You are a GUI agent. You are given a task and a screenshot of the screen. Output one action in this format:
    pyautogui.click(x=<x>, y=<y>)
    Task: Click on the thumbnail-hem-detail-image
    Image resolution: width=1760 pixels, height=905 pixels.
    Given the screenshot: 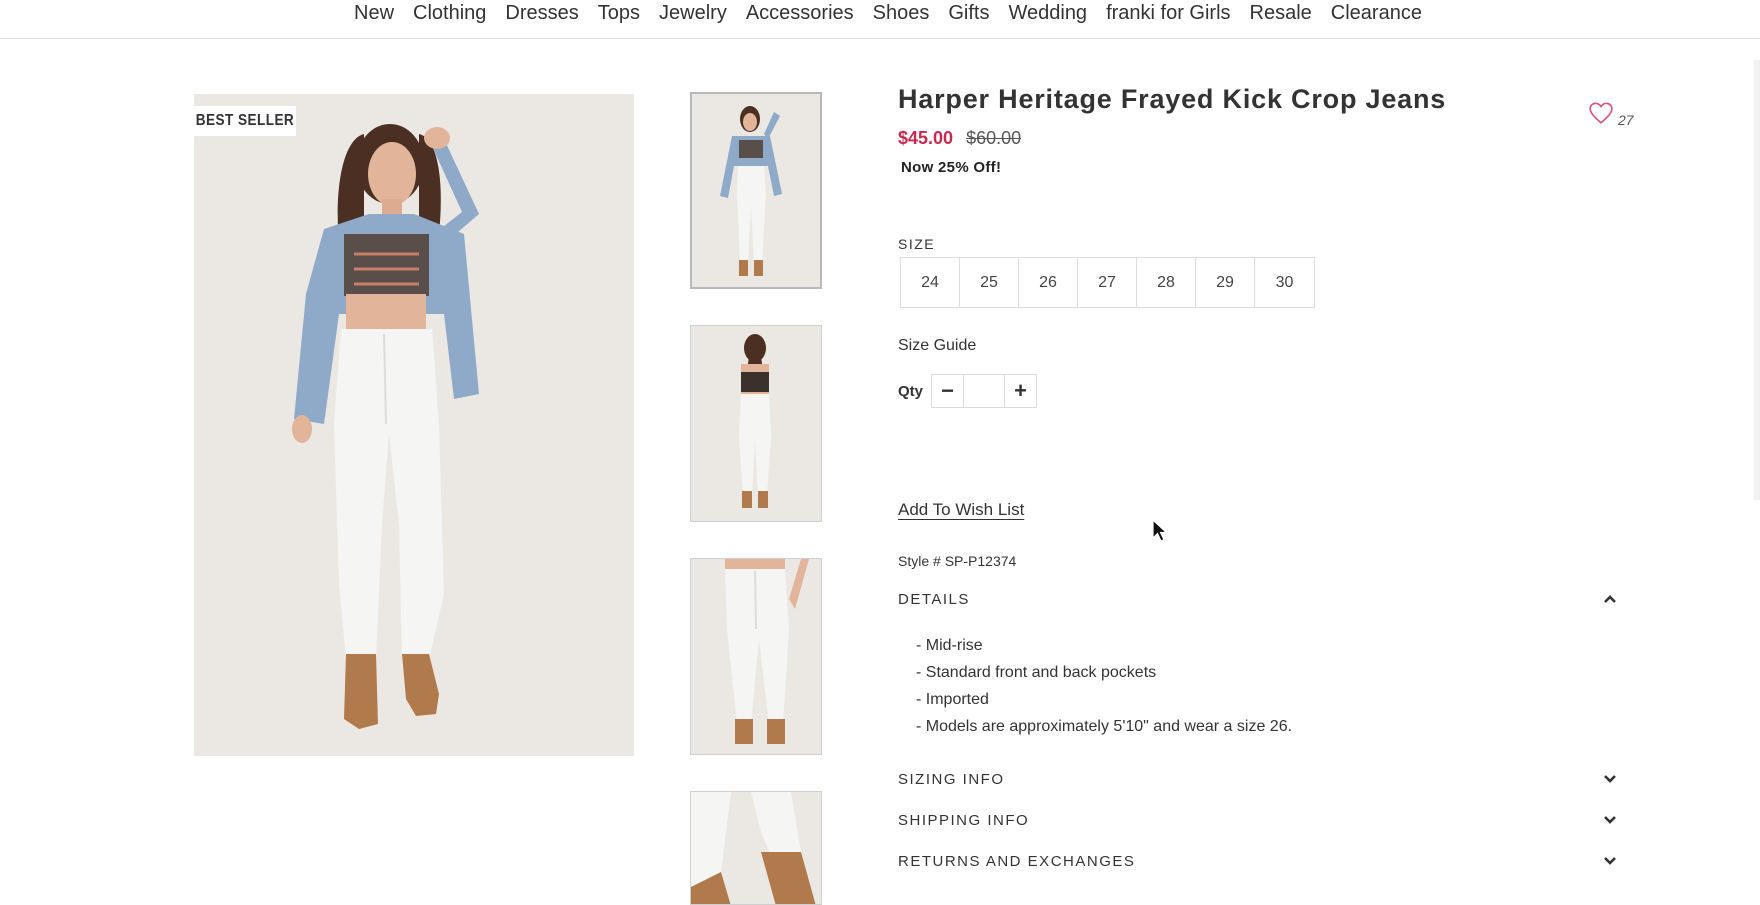 What is the action you would take?
    pyautogui.click(x=756, y=848)
    